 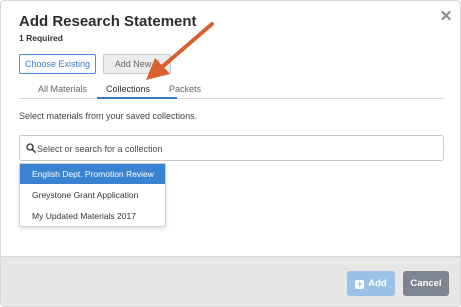 I want to click on tab-all-materials: All Materials, so click(x=62, y=89).